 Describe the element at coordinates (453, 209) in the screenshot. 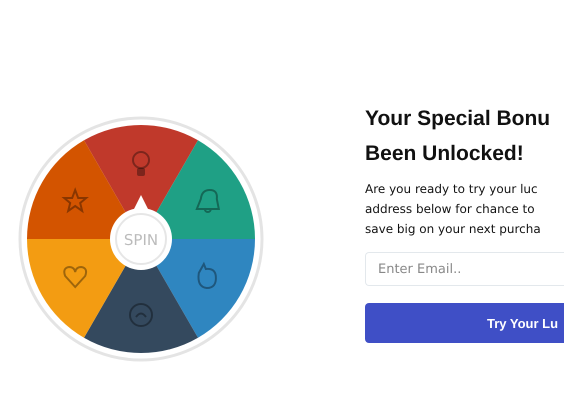

I see `offer-text: Are you ready to try your luc address below for chance to save big on your next purcha` at that location.